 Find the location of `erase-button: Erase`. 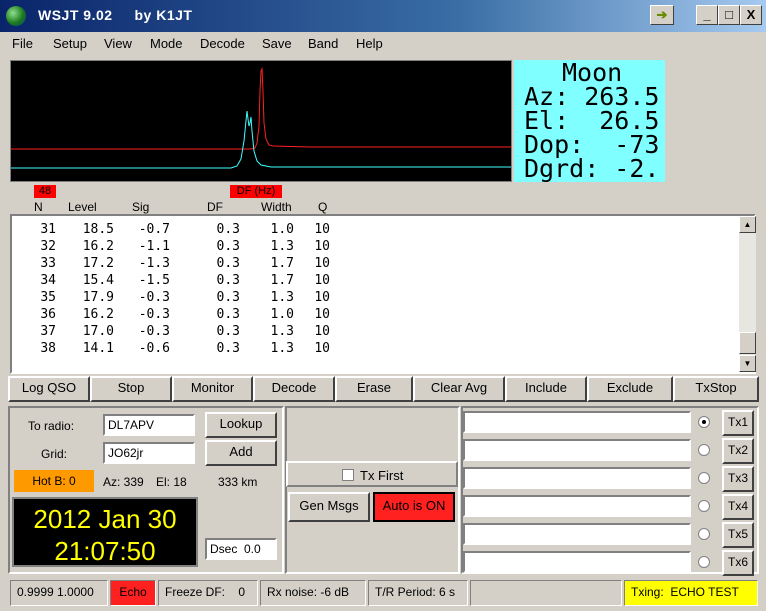

erase-button: Erase is located at coordinates (374, 389).